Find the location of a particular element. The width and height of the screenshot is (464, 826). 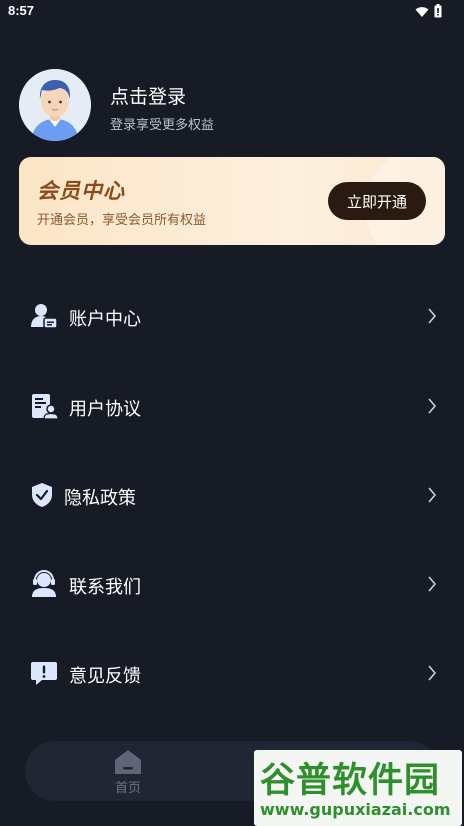

shield-icon is located at coordinates (44, 495).